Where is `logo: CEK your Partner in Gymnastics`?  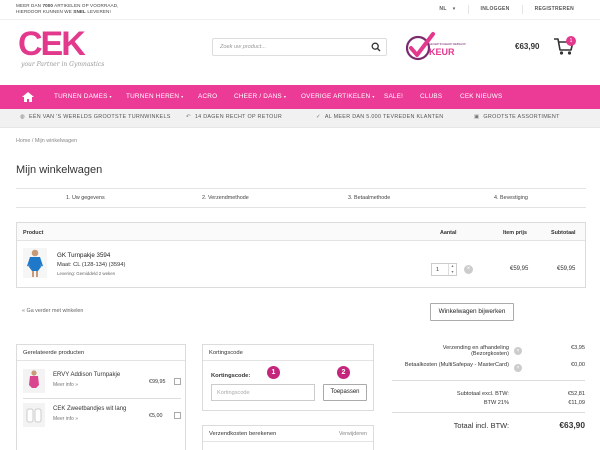
logo: CEK your Partner in Gymnastics is located at coordinates (61, 51).